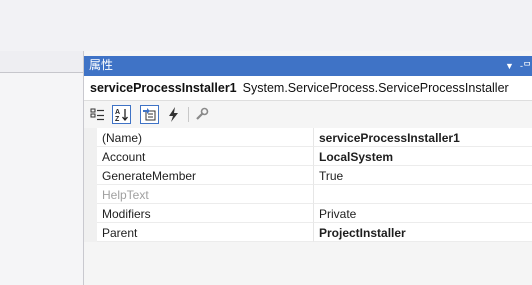 Image resolution: width=532 pixels, height=285 pixels. What do you see at coordinates (173, 114) in the screenshot?
I see `events-icon` at bounding box center [173, 114].